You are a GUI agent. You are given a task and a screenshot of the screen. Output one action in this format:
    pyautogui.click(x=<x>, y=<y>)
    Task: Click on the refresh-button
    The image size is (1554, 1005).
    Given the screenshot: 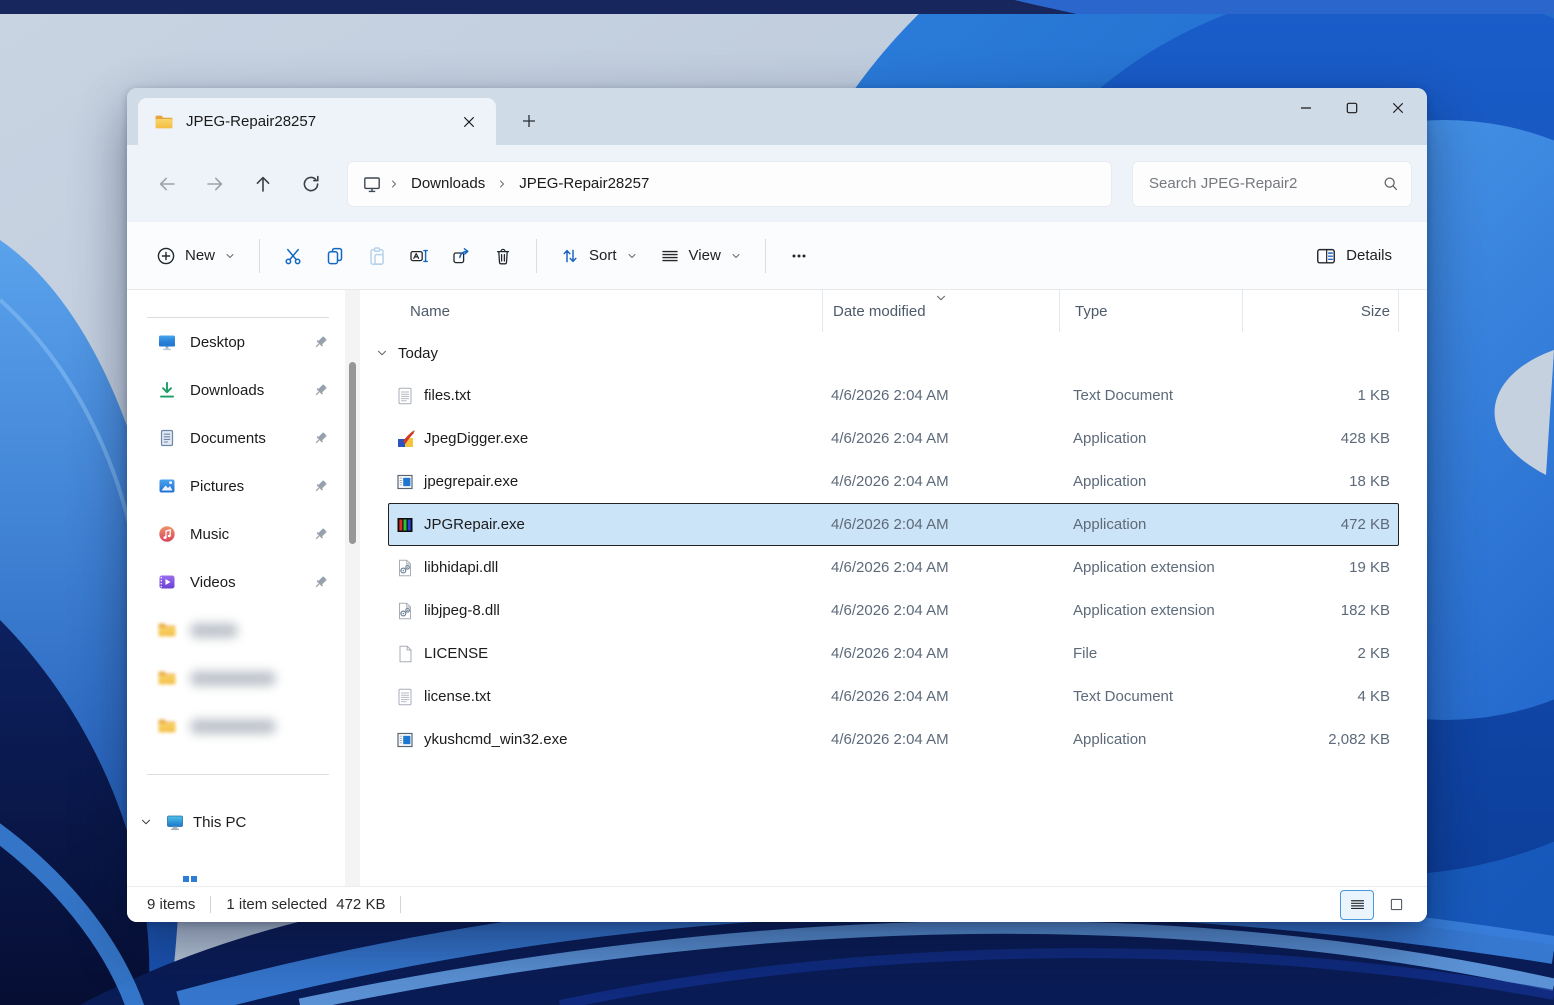 What is the action you would take?
    pyautogui.click(x=311, y=184)
    